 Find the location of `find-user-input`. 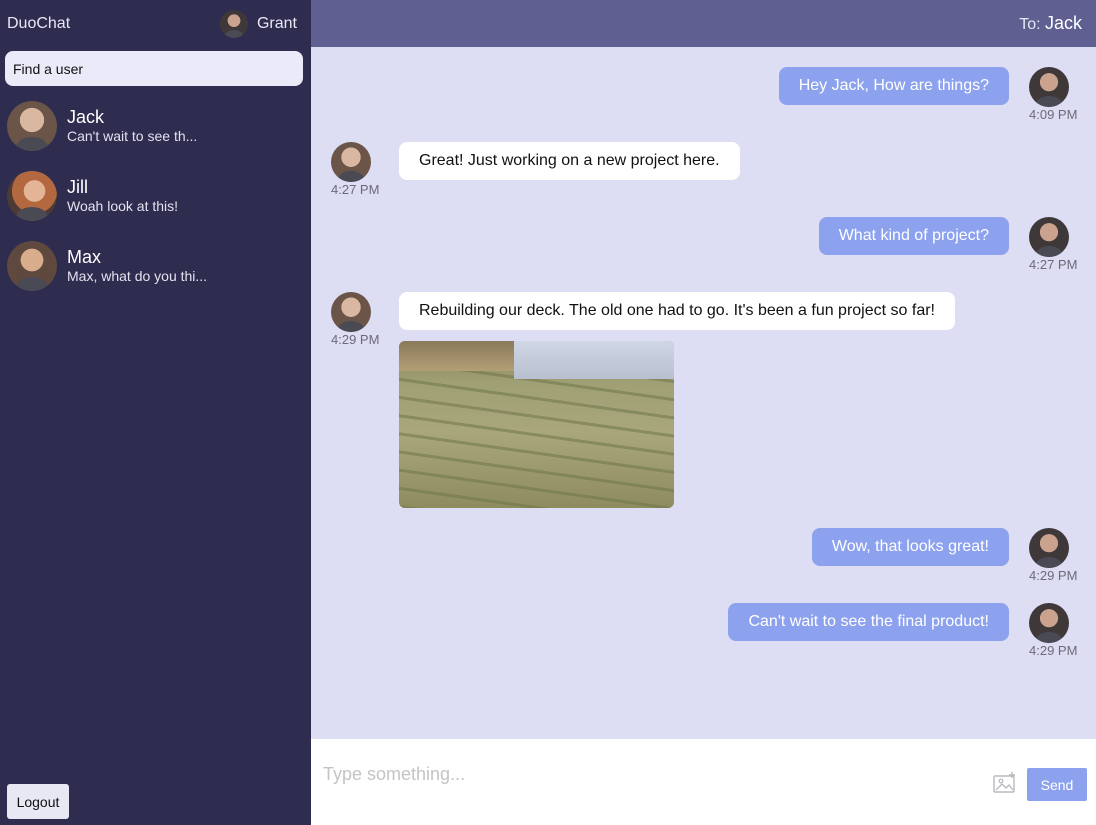

find-user-input is located at coordinates (154, 68).